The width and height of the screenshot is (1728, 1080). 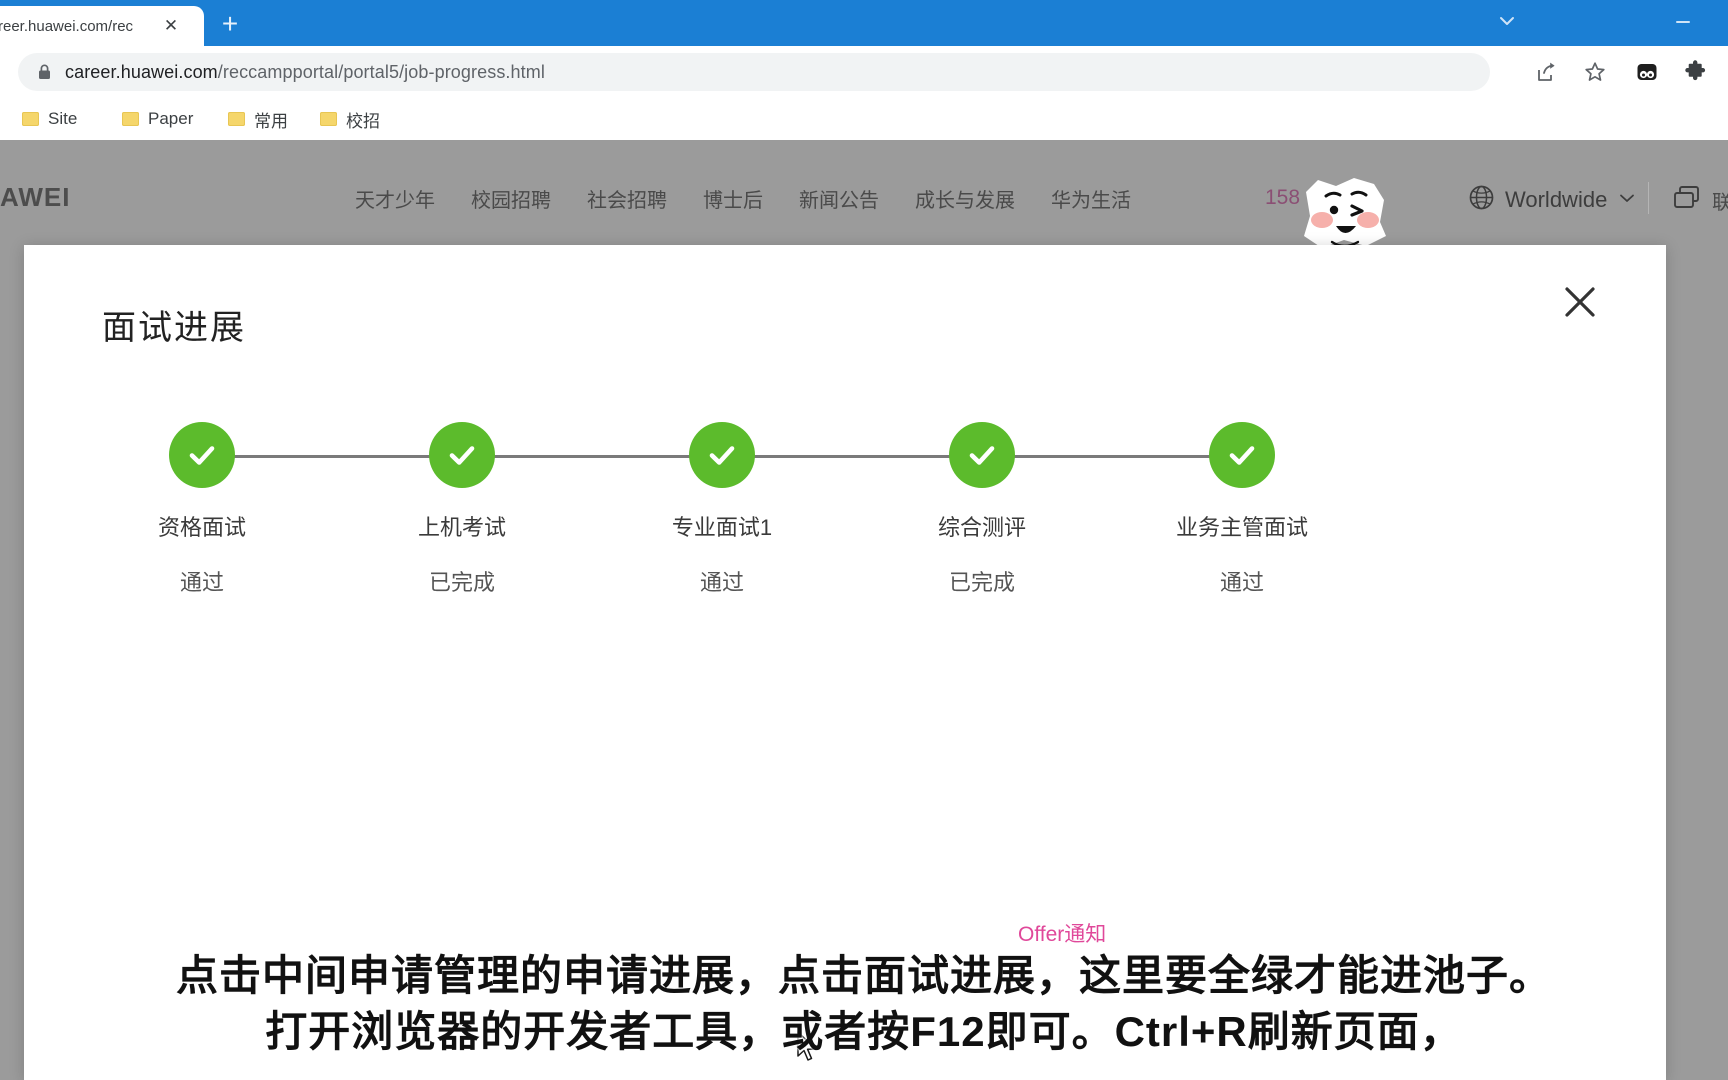 What do you see at coordinates (67, 26) in the screenshot?
I see `tab-title: reer.huawei.com/rec` at bounding box center [67, 26].